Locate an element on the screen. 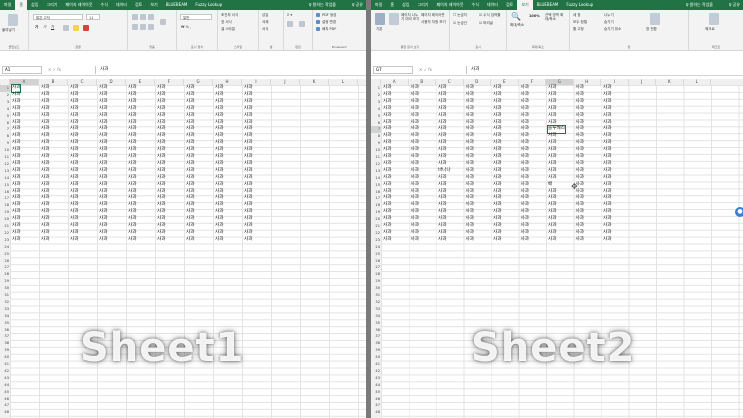 This screenshot has height=418, width=743. row-header: 22 is located at coordinates (5, 233).